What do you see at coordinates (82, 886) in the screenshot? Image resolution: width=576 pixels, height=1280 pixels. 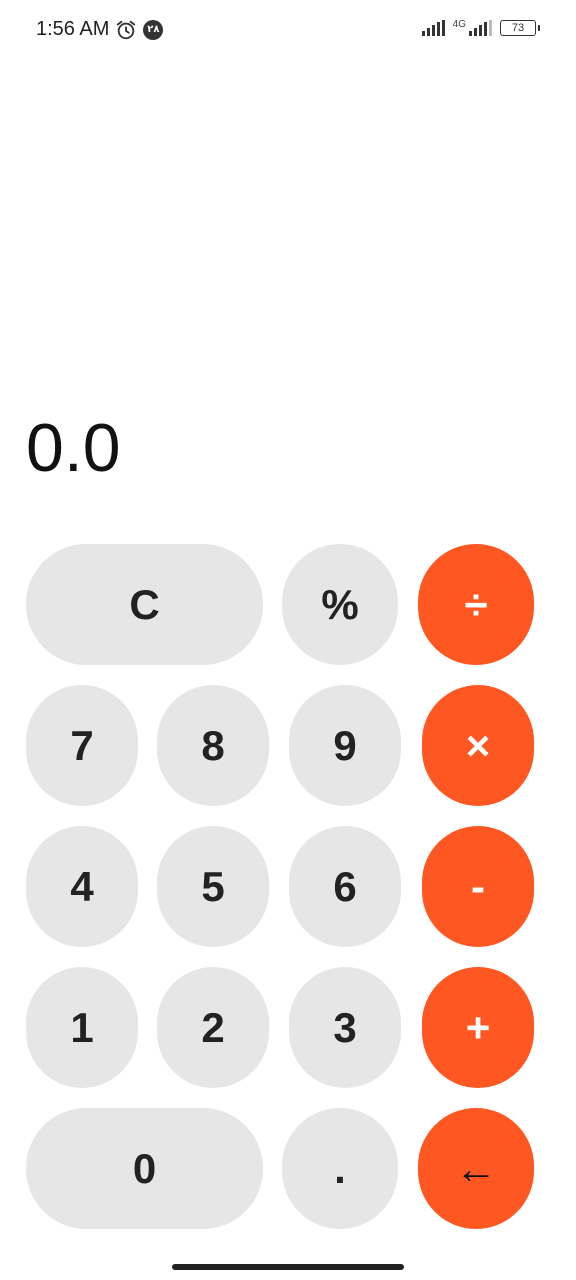 I see `digit-4-button: 4` at bounding box center [82, 886].